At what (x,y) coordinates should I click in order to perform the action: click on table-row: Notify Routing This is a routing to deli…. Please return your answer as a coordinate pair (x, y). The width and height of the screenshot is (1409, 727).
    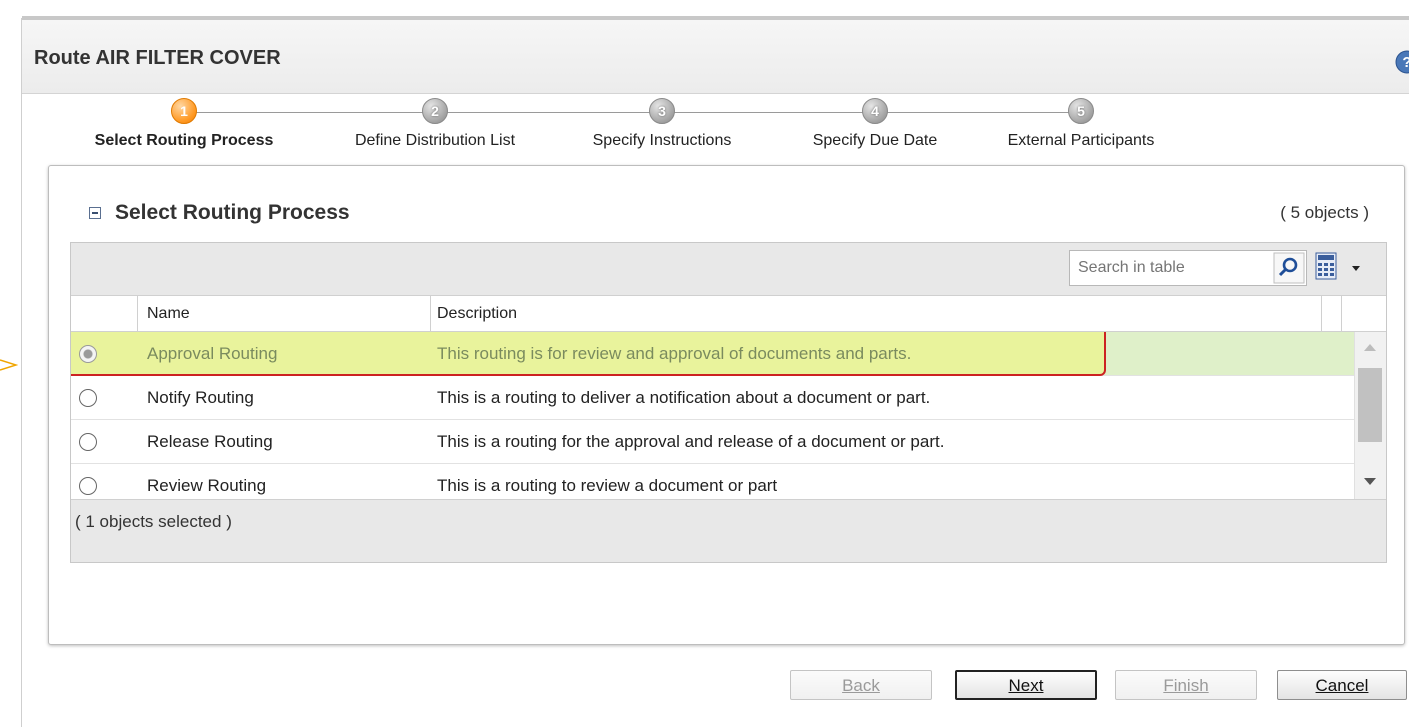
    Looking at the image, I should click on (712, 398).